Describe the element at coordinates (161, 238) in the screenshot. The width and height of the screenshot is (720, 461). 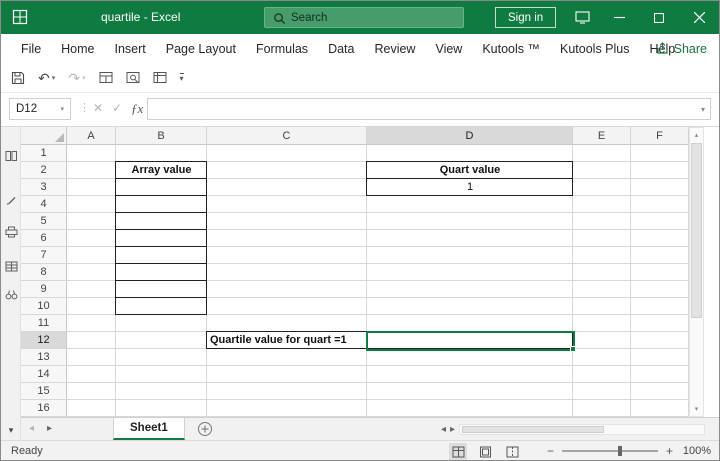
I see `cell-B6` at that location.